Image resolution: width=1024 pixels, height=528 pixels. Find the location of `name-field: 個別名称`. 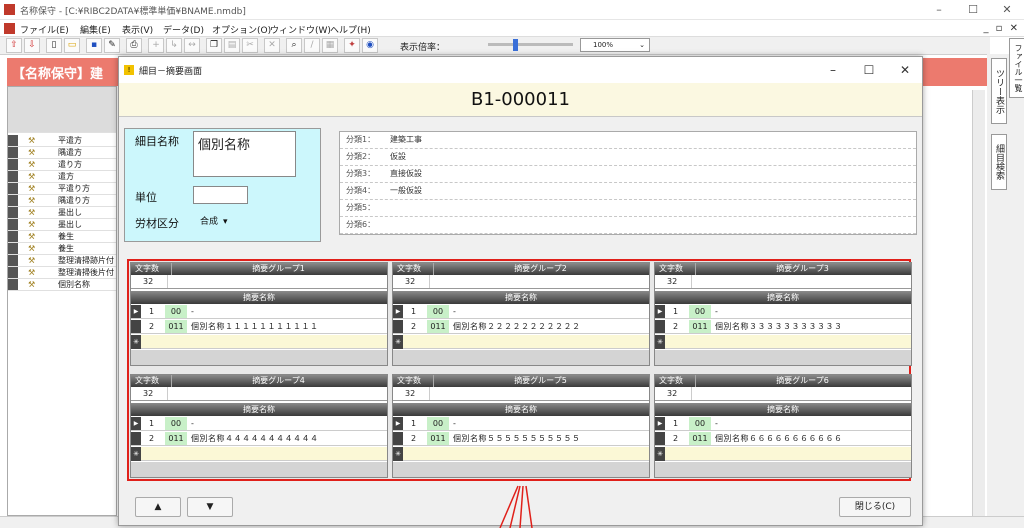

name-field: 個別名称 is located at coordinates (244, 154).